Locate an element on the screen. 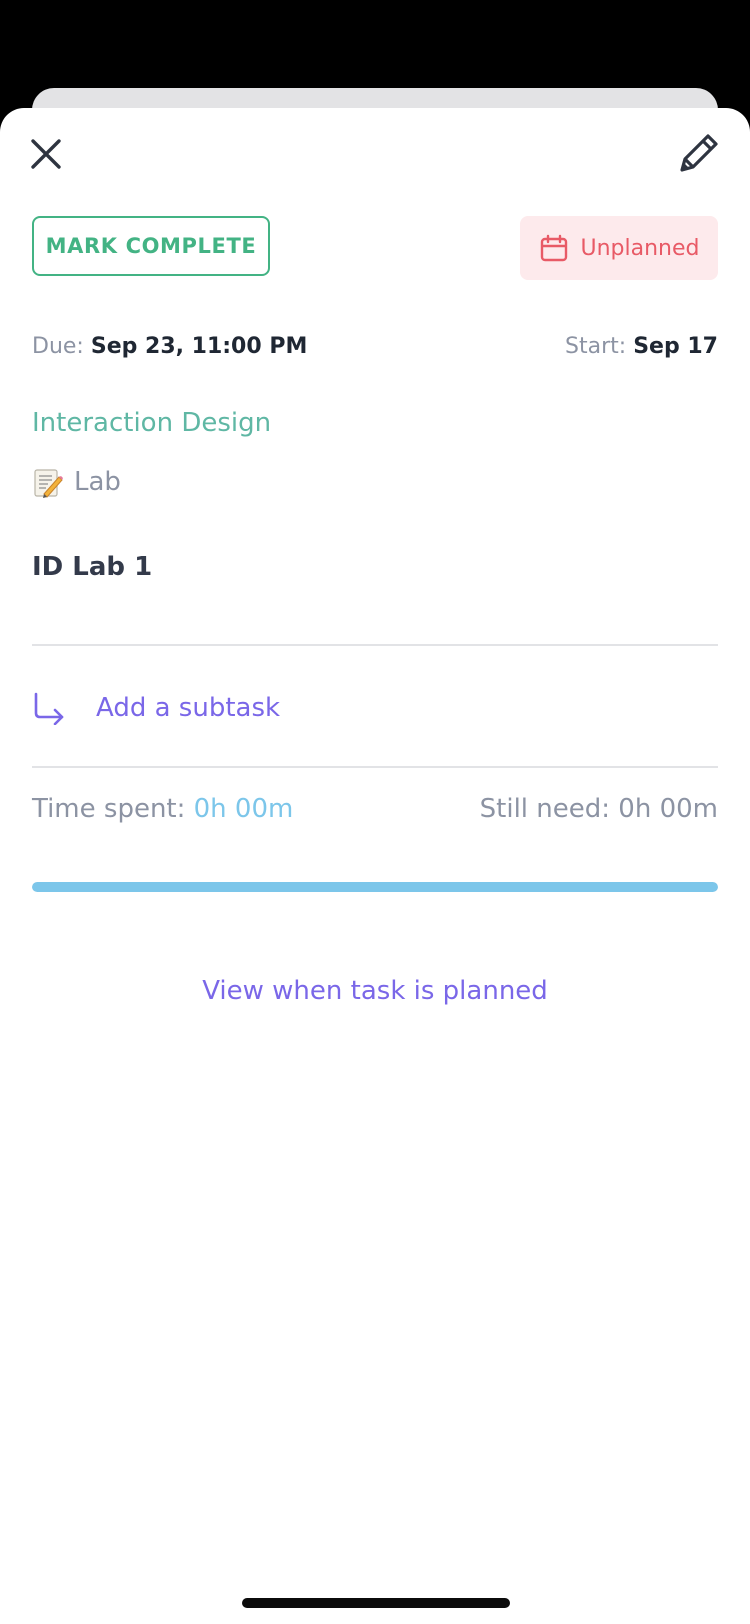  close-icon is located at coordinates (46, 154).